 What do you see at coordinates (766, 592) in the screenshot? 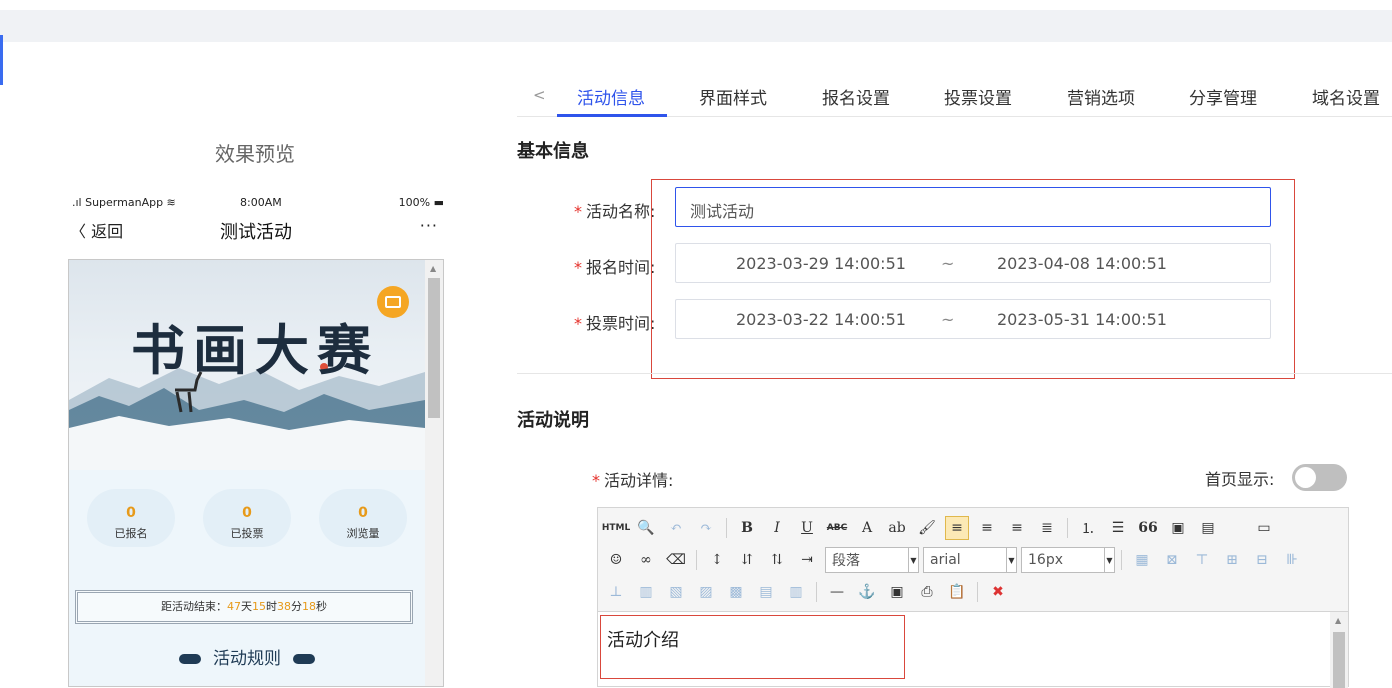
I see `split-rows-icon: ▤` at bounding box center [766, 592].